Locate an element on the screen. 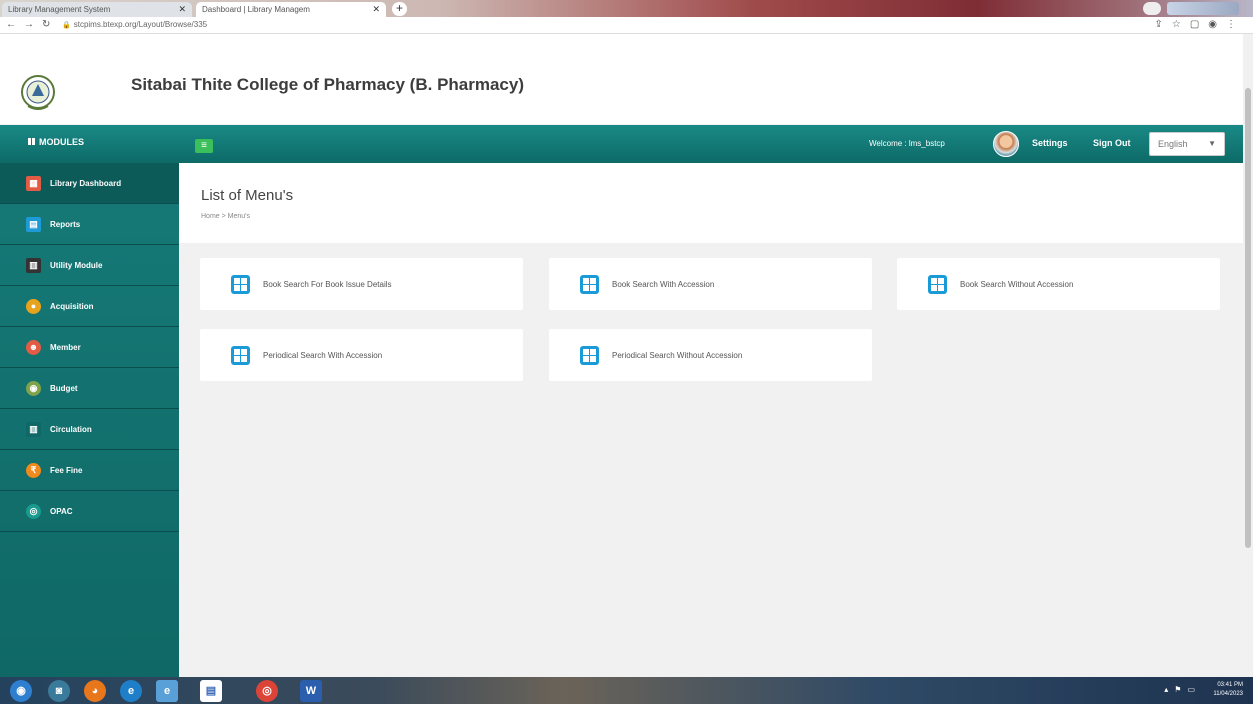 Image resolution: width=1253 pixels, height=704 pixels. circulation-icon: ▥ is located at coordinates (33, 429).